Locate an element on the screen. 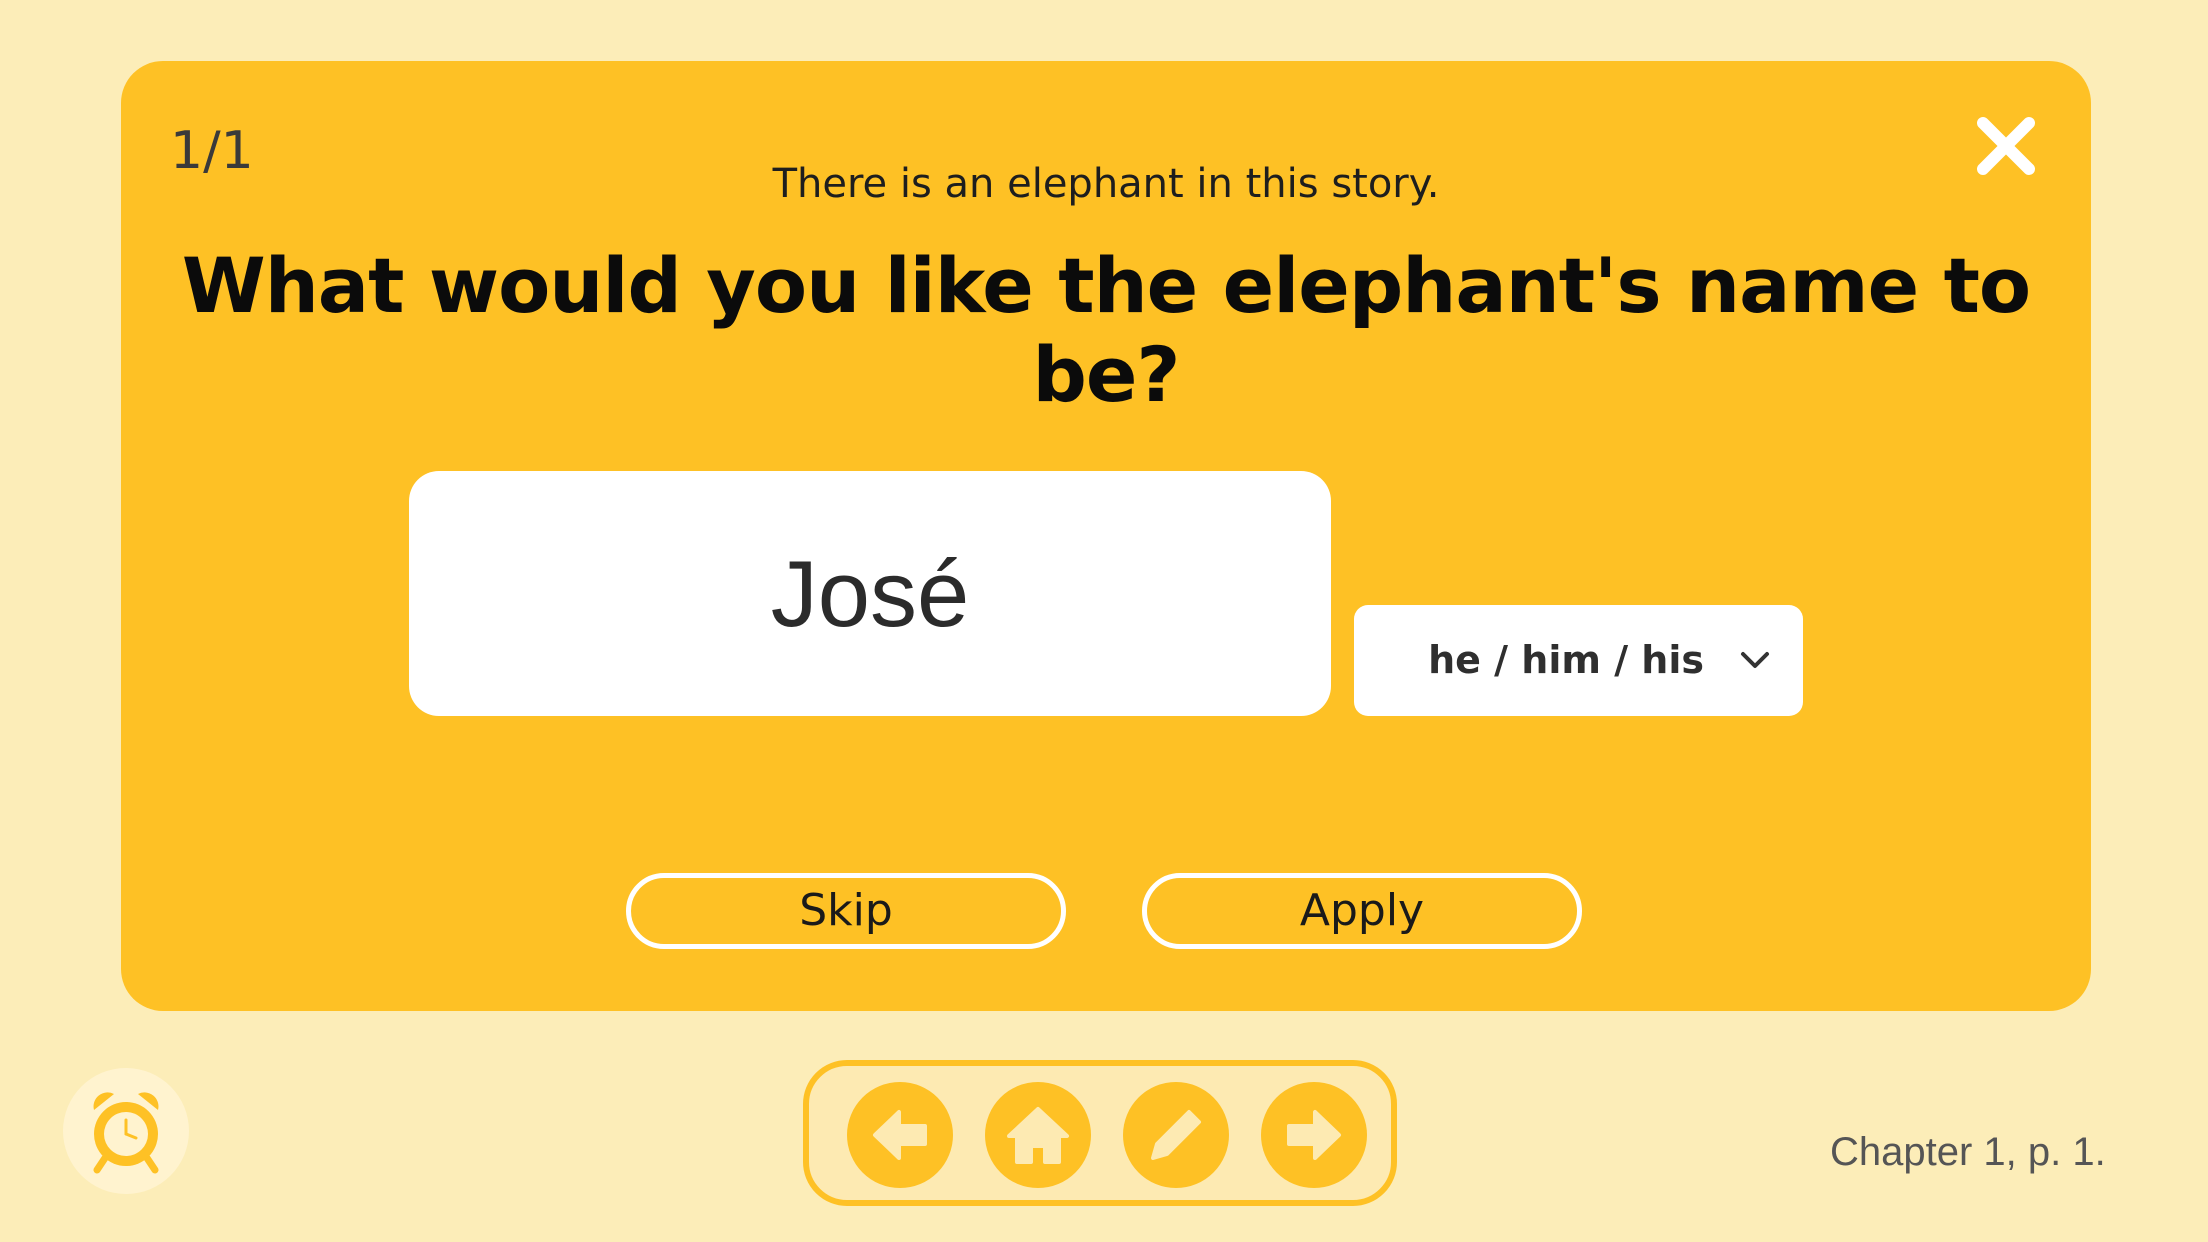 This screenshot has height=1242, width=2208. back-button is located at coordinates (900, 1135).